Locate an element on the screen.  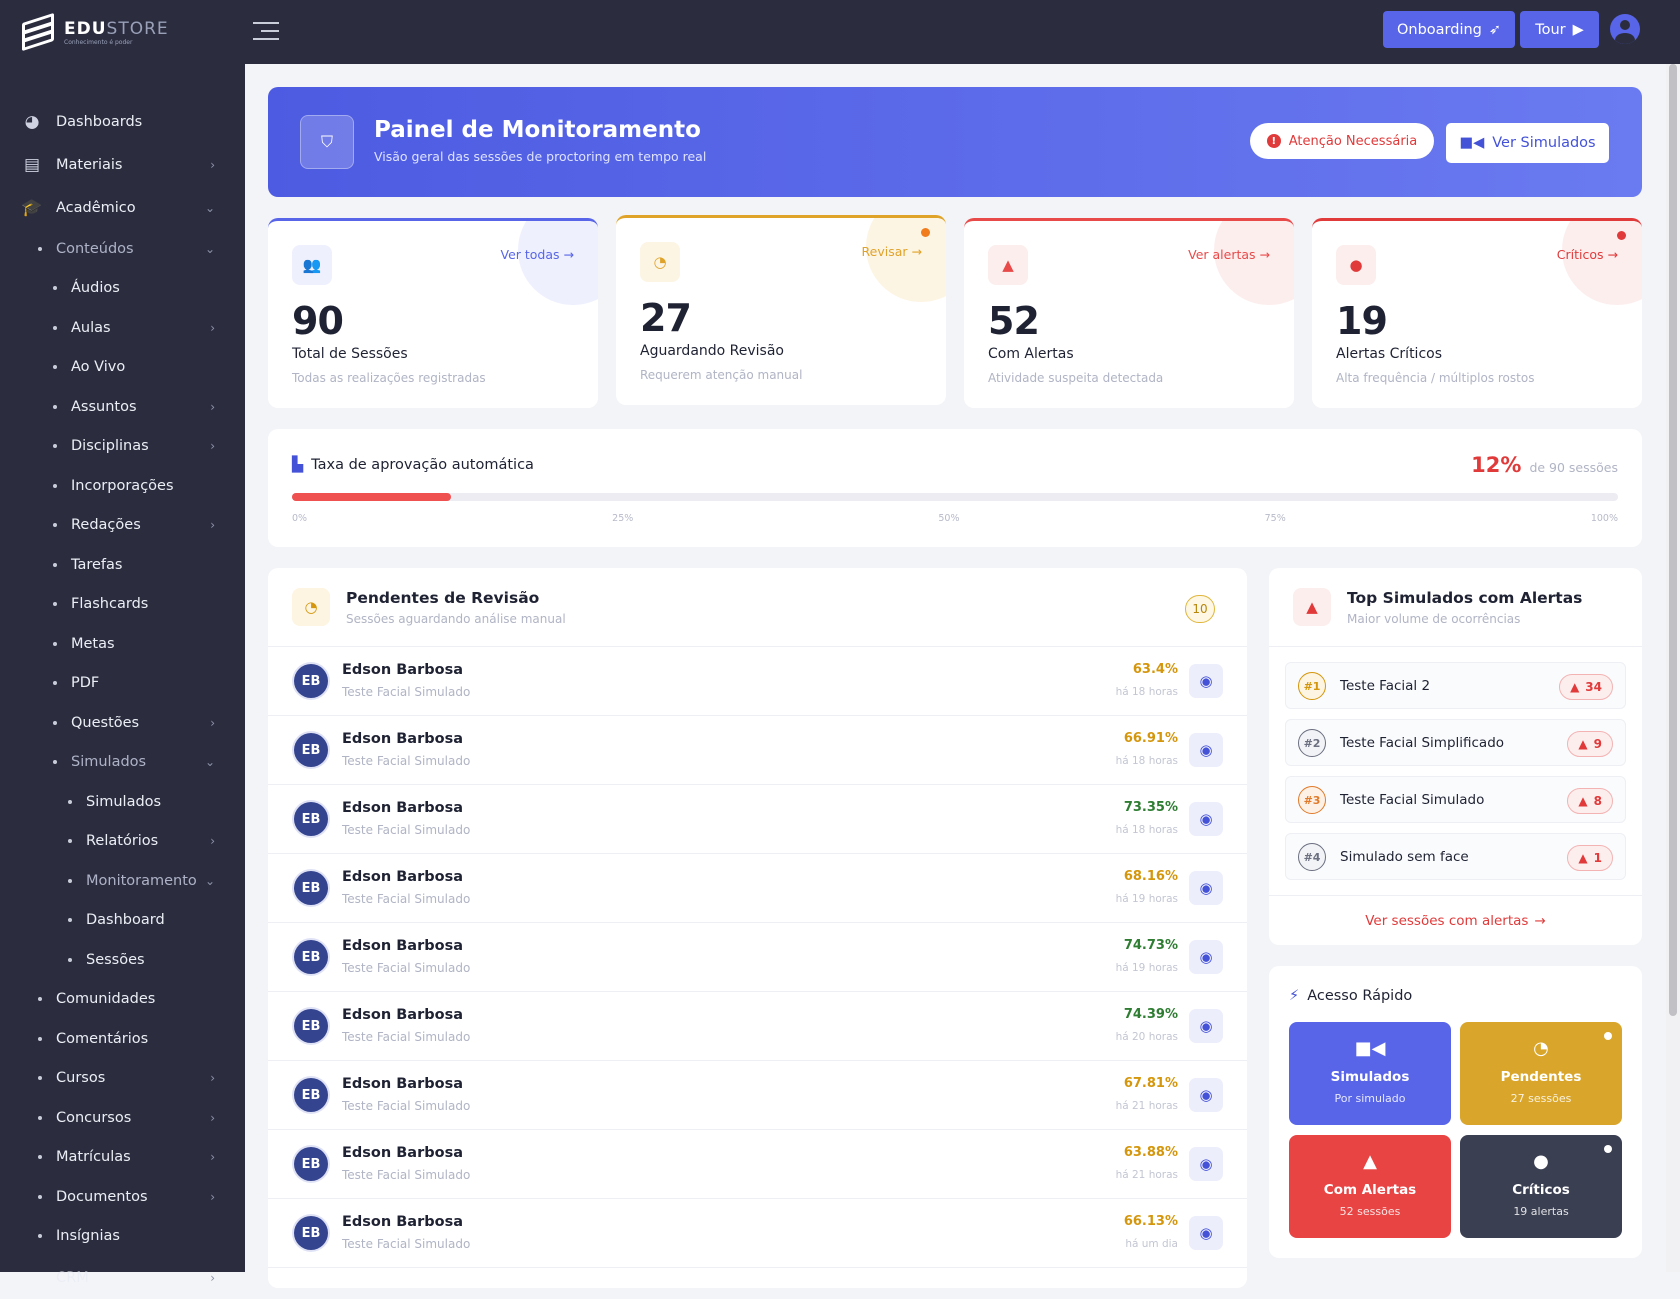
brand-name-a: EDU is located at coordinates (85, 28).